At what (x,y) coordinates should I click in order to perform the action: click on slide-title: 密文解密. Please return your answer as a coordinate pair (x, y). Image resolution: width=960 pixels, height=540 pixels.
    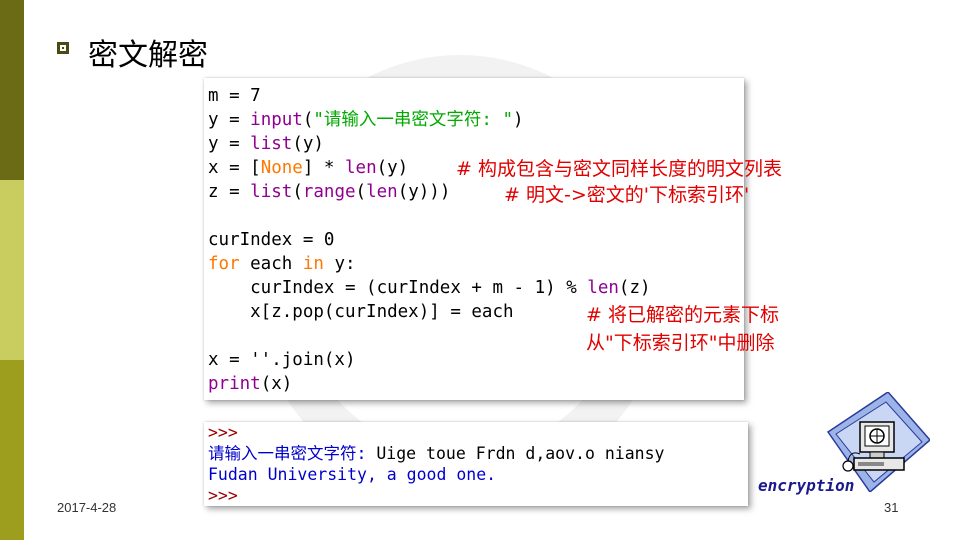
    Looking at the image, I should click on (148, 55).